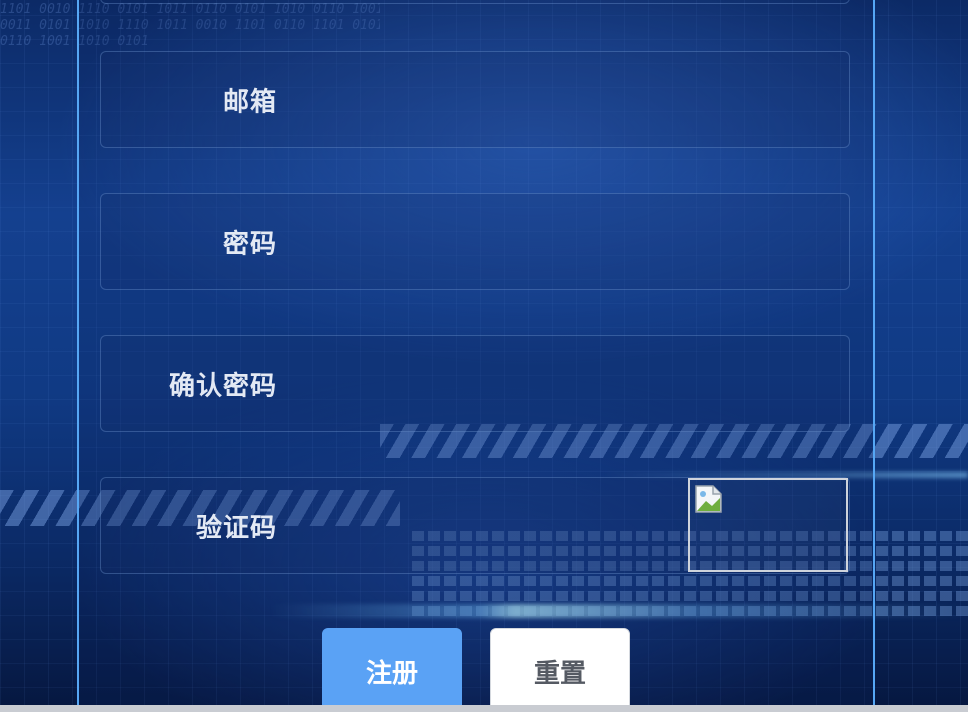 The image size is (968, 712). What do you see at coordinates (222, 386) in the screenshot?
I see `confirm-password-label: 确认密码` at bounding box center [222, 386].